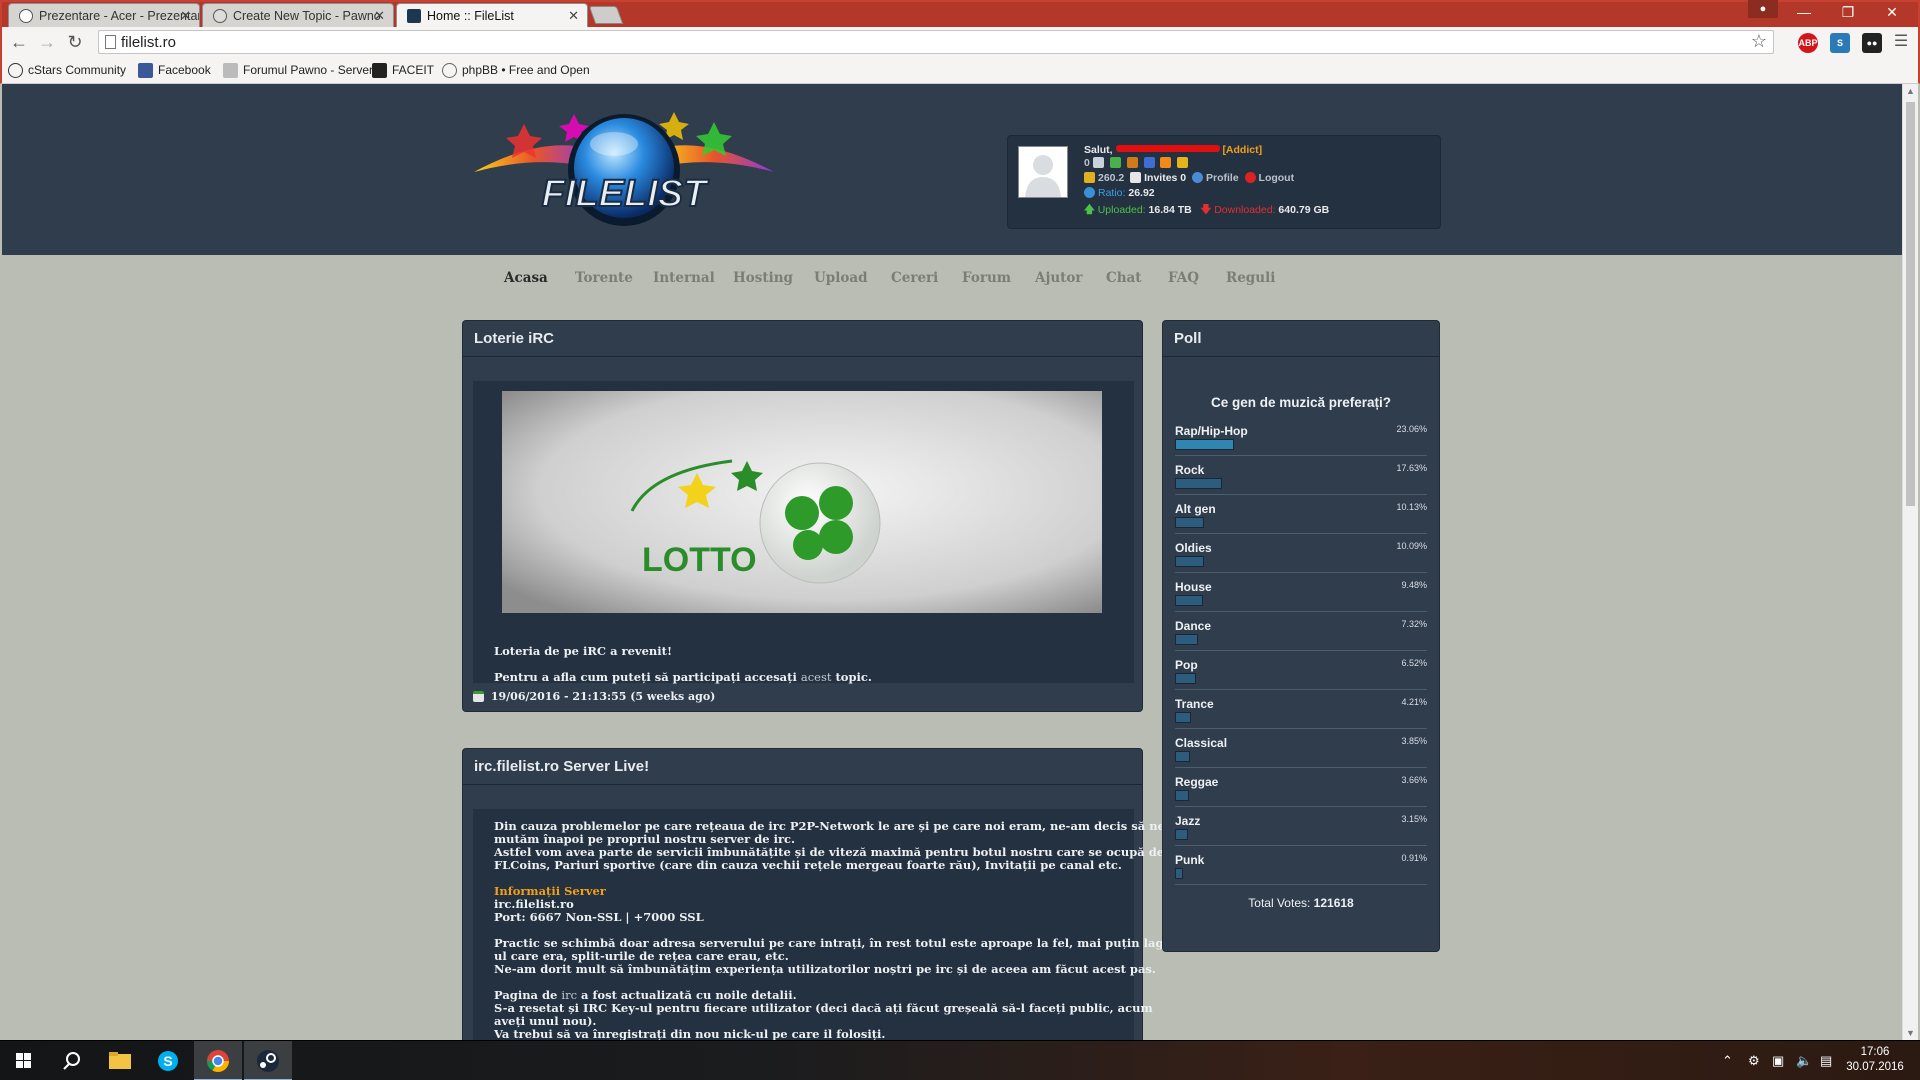  I want to click on back-arrow-icon: ←, so click(19, 42).